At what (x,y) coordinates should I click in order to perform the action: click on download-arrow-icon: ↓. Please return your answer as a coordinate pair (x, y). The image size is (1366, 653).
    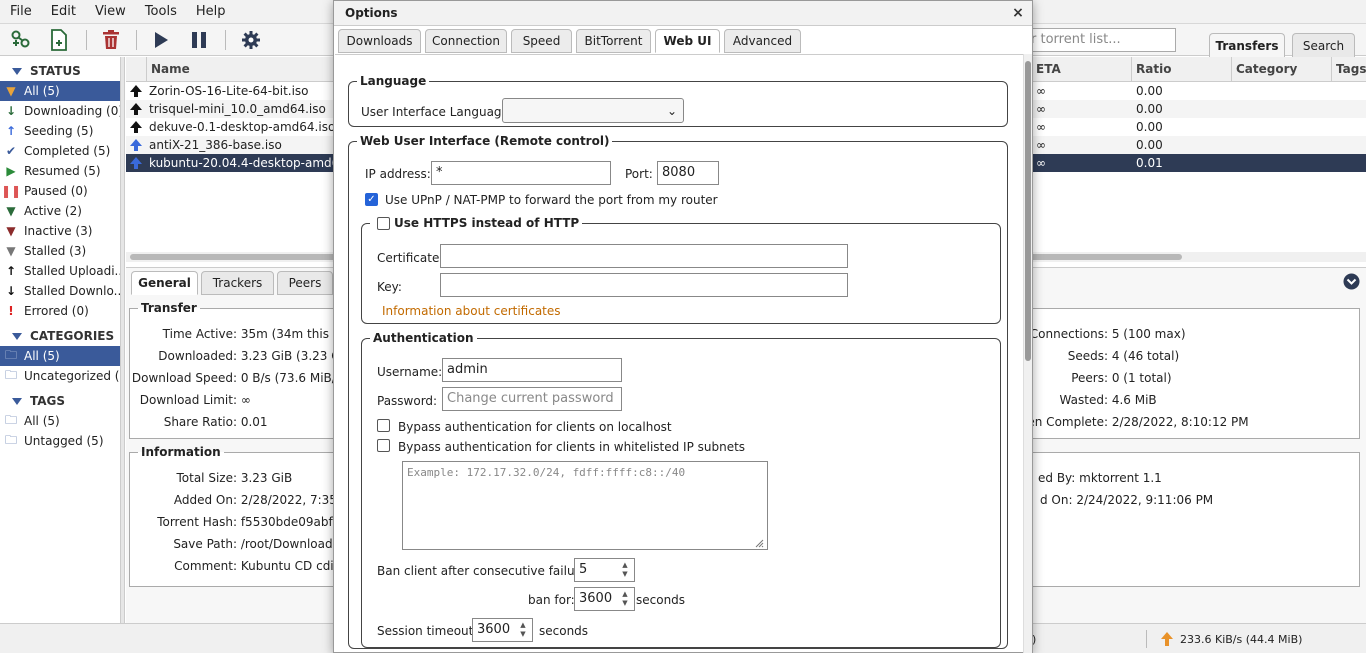
    Looking at the image, I should click on (11, 291).